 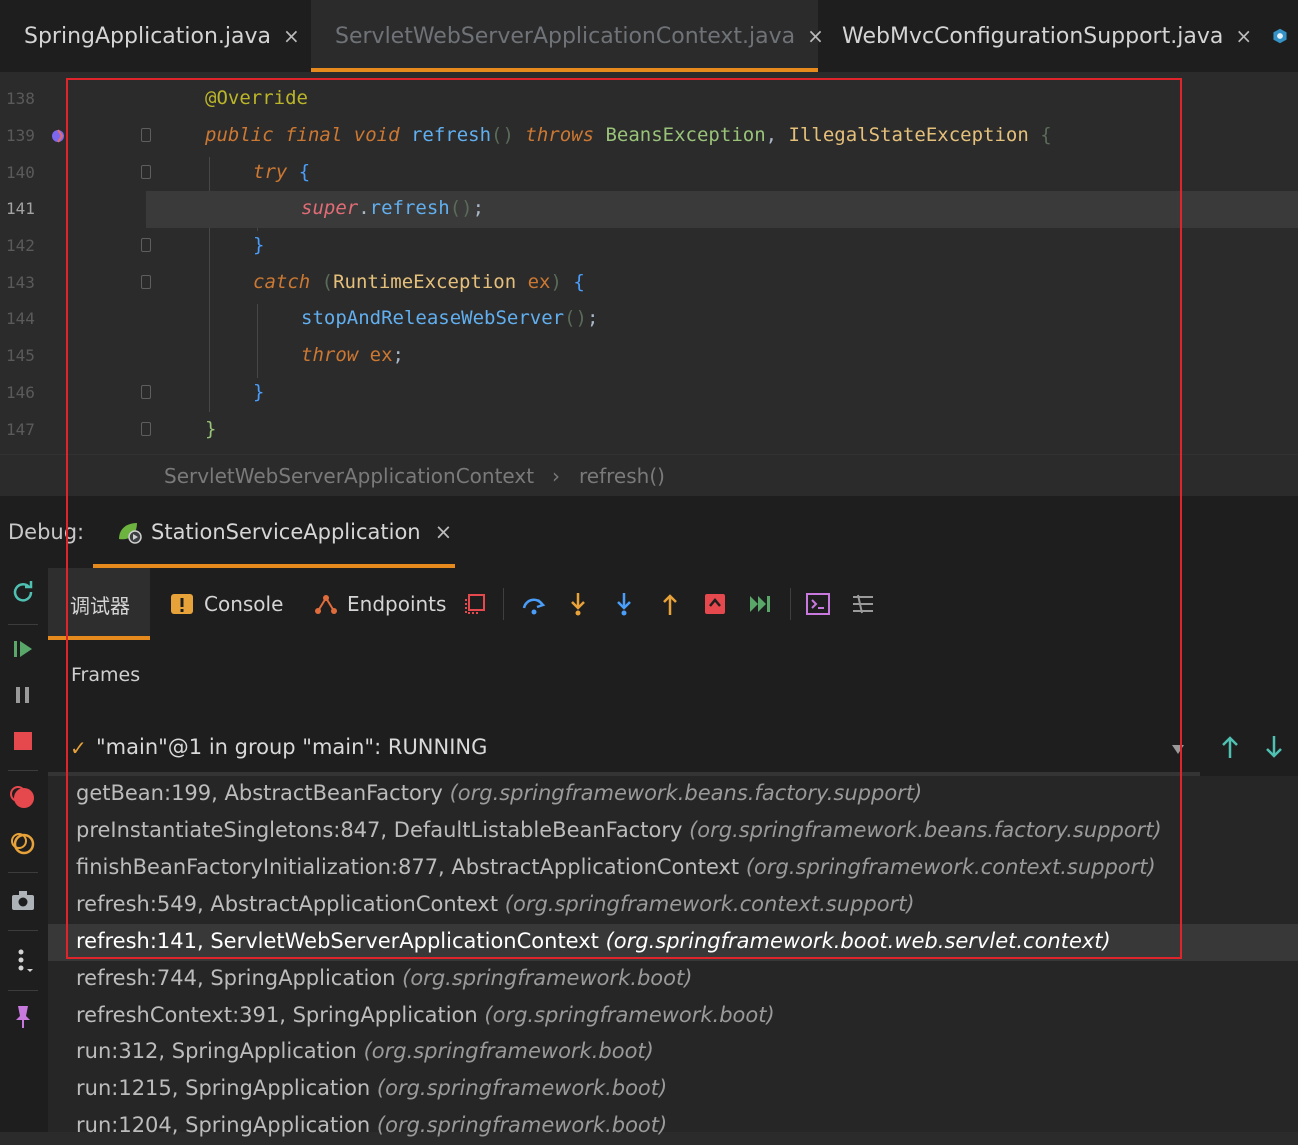 I want to click on evaluate-expression-icon, so click(x=818, y=604).